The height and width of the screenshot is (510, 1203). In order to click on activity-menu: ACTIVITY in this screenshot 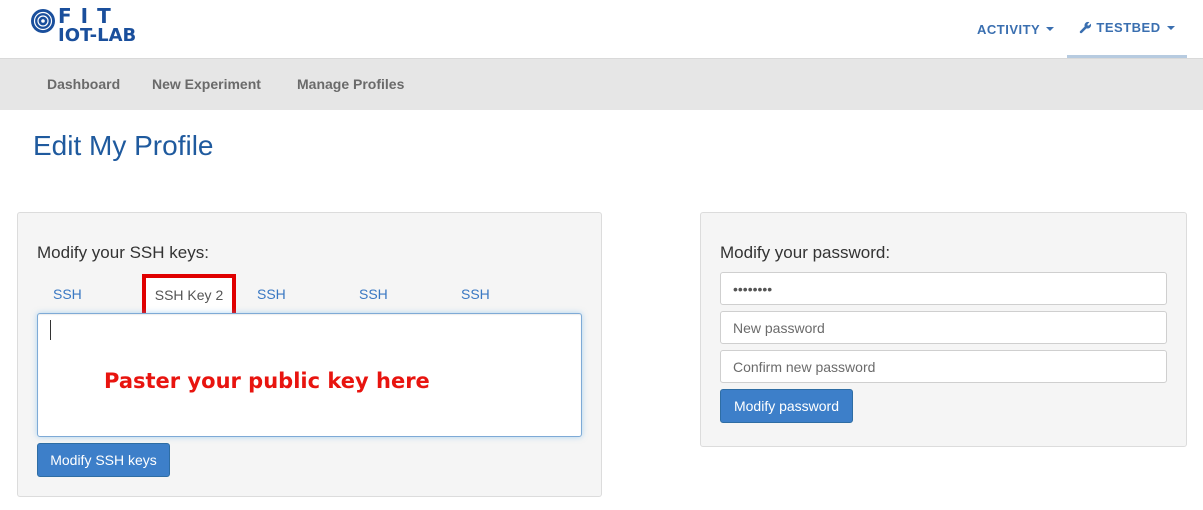, I will do `click(1016, 29)`.